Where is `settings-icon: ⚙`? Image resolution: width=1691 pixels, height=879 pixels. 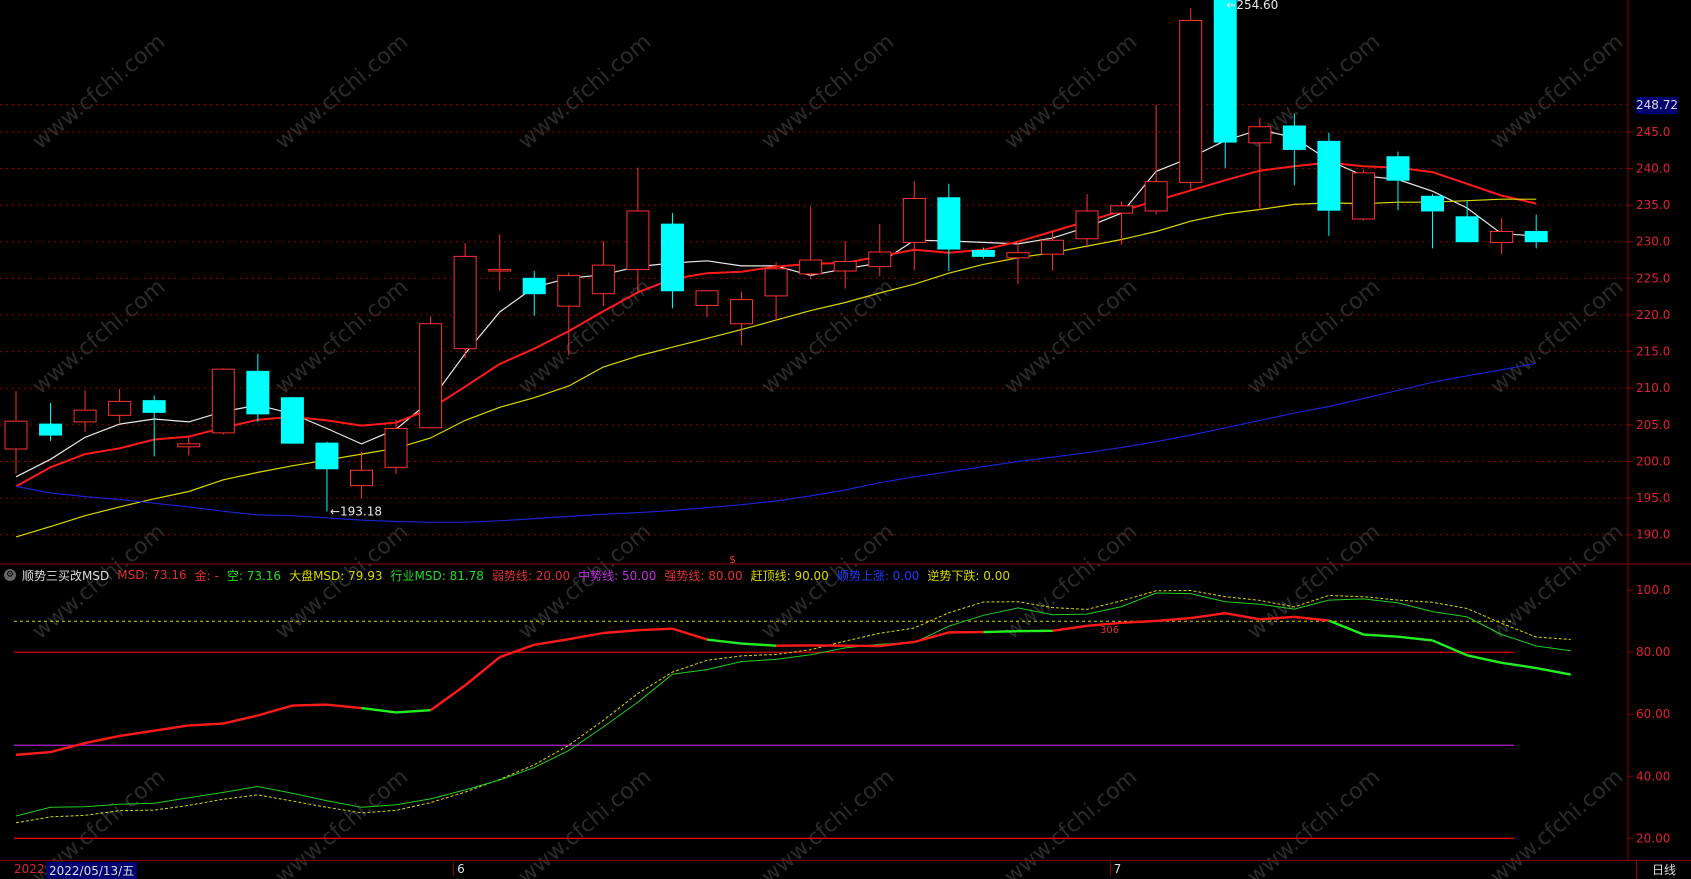
settings-icon: ⚙ is located at coordinates (10, 575).